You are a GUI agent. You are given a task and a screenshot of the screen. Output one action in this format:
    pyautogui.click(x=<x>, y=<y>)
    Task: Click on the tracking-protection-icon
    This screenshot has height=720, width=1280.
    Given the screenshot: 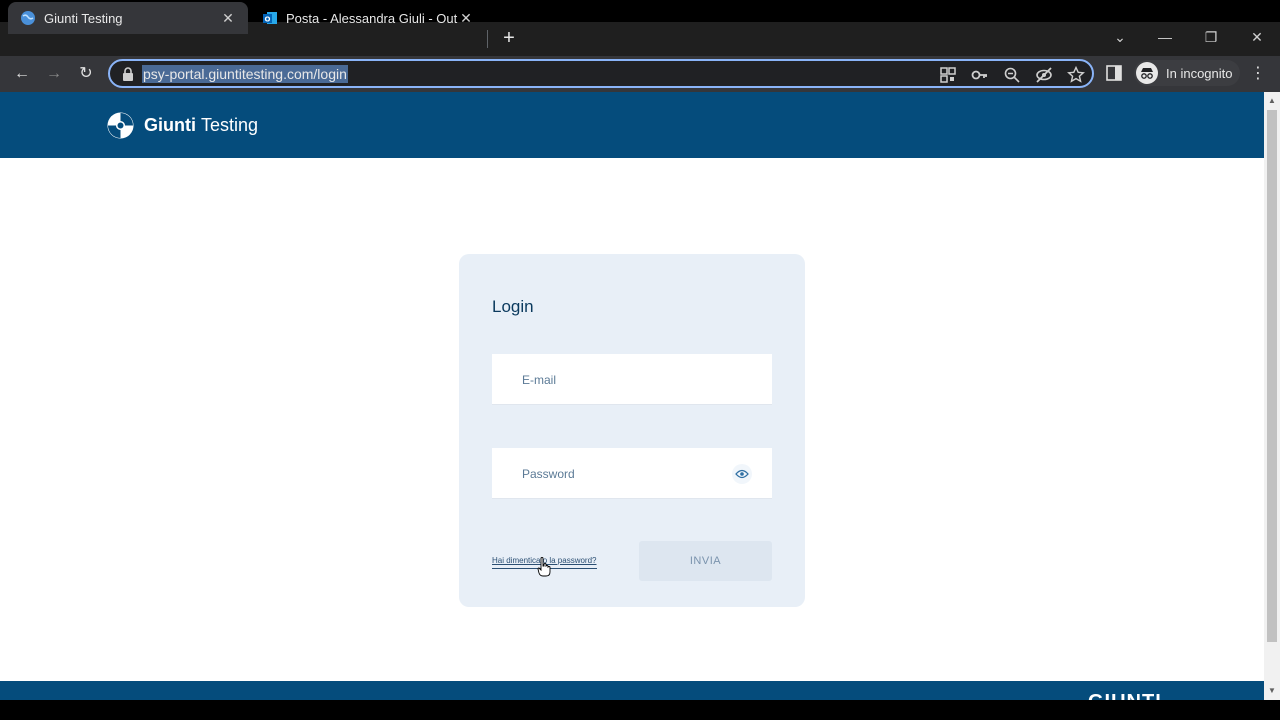 What is the action you would take?
    pyautogui.click(x=1044, y=75)
    